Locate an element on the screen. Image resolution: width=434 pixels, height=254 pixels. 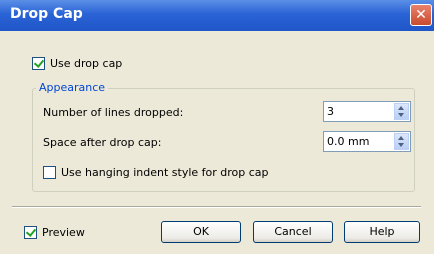
space-after-spinner: 0.0 mm is located at coordinates (367, 141).